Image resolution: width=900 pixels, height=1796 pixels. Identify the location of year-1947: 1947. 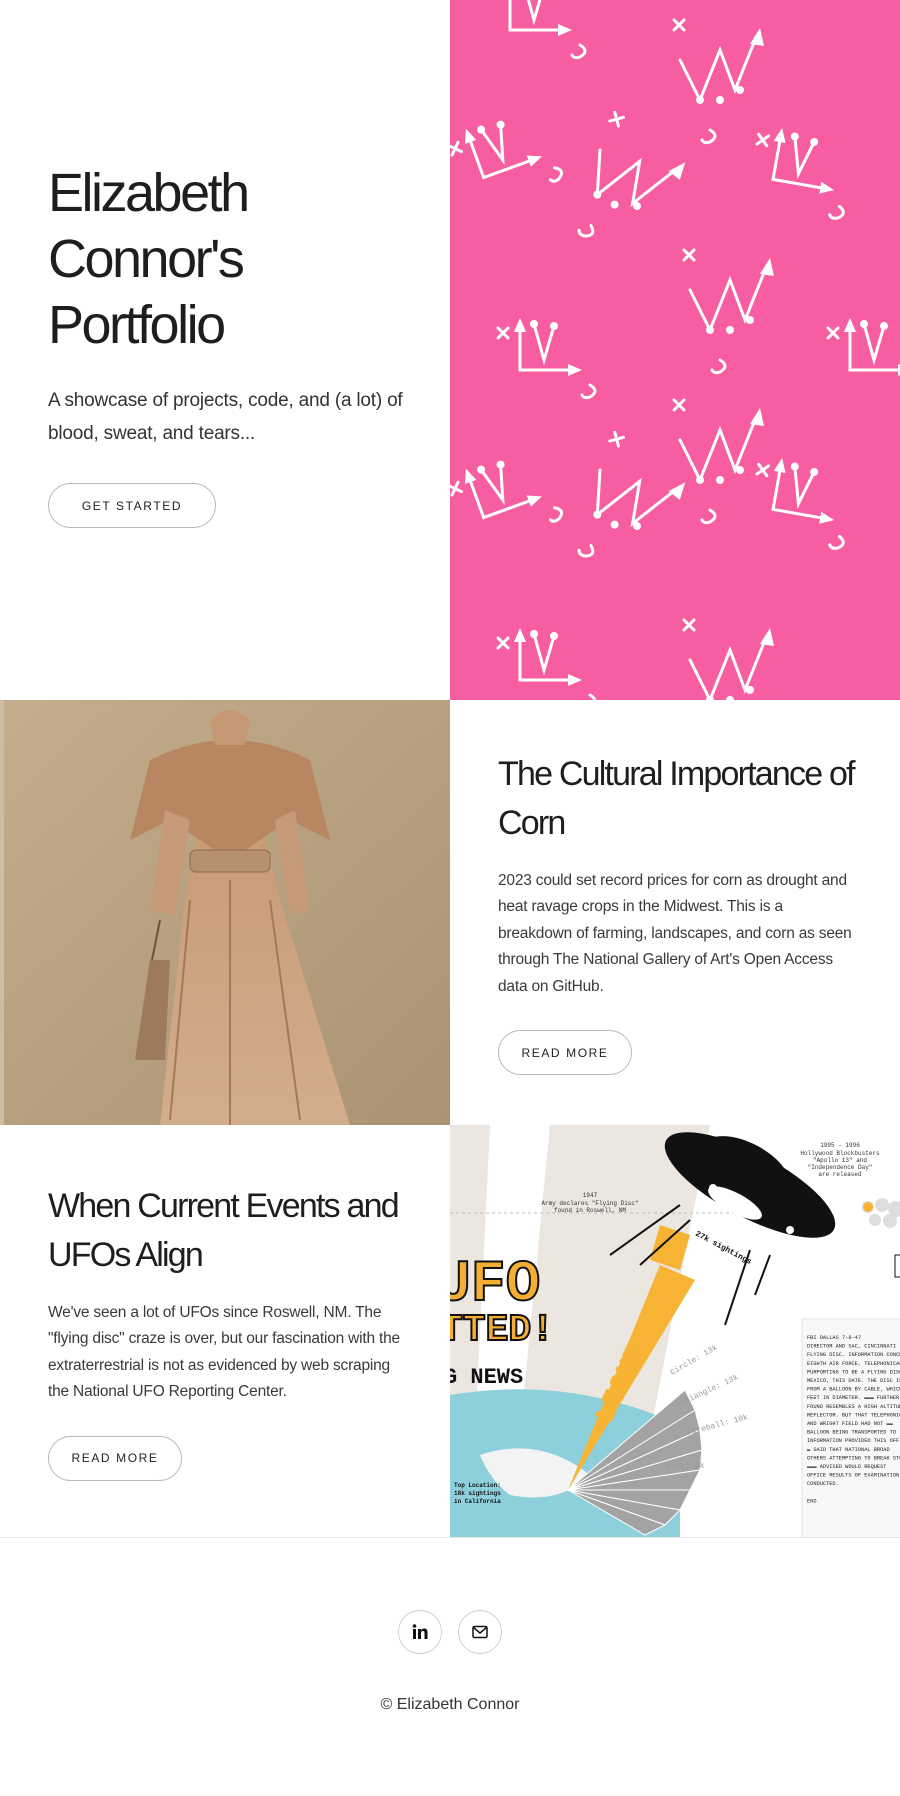
(590, 1195).